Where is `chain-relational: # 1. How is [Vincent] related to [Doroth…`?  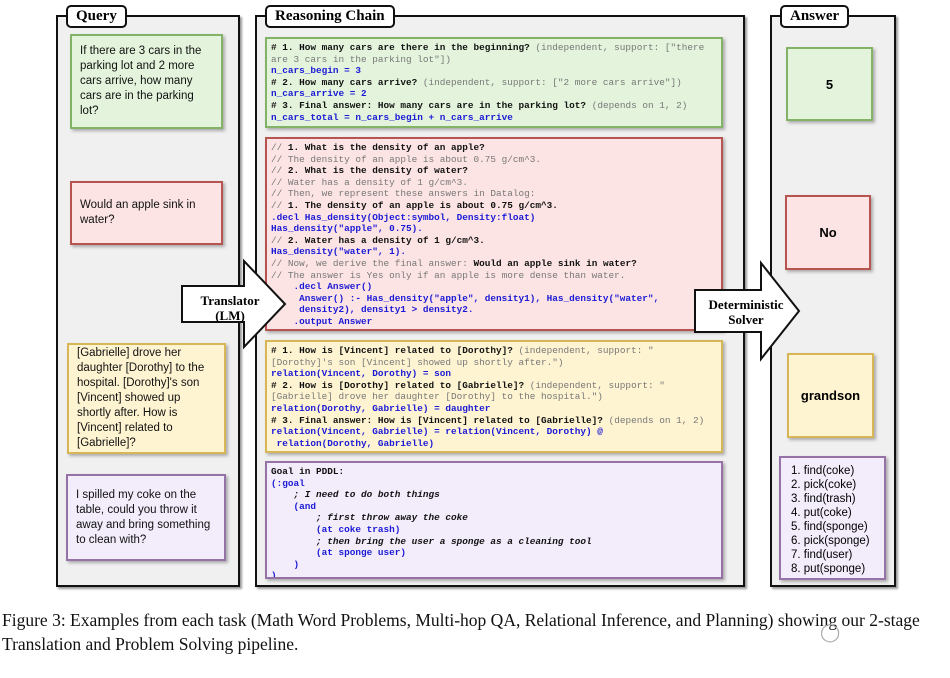
chain-relational: # 1. How is [Vincent] related to [Doroth… is located at coordinates (494, 396).